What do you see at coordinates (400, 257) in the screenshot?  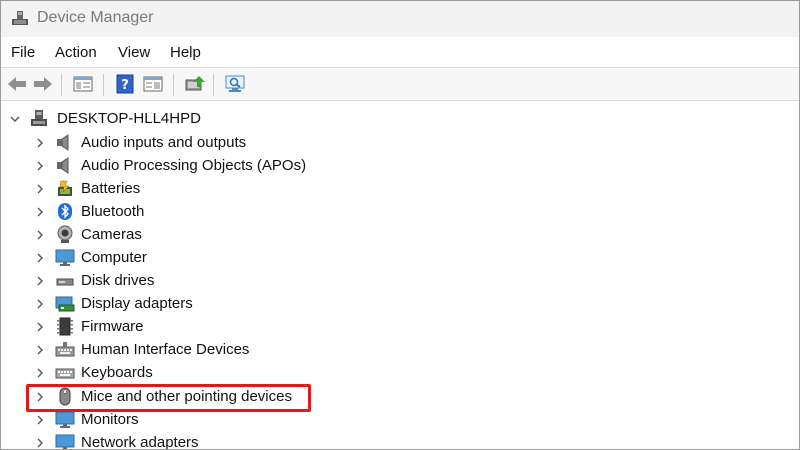 I see `tree-item-computer: Computer` at bounding box center [400, 257].